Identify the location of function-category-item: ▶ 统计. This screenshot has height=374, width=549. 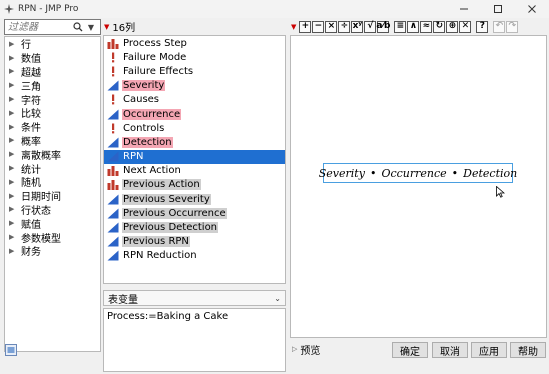
(52, 168).